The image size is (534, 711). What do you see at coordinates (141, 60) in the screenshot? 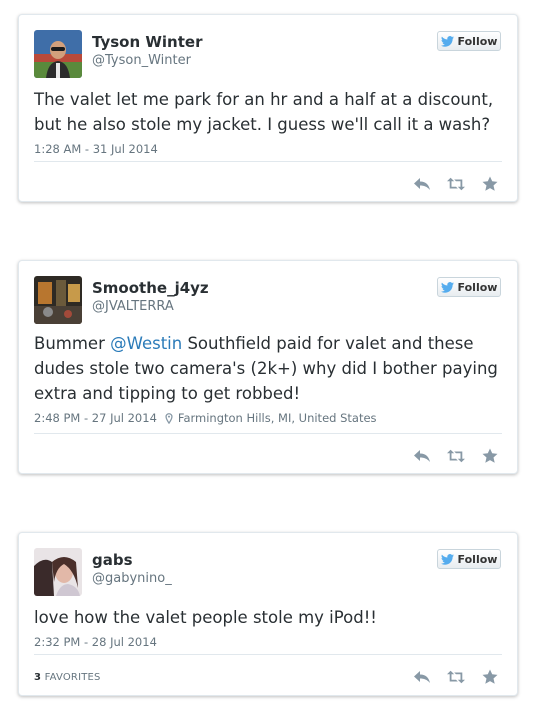
I see `user-handle: @Tyson_Winter` at bounding box center [141, 60].